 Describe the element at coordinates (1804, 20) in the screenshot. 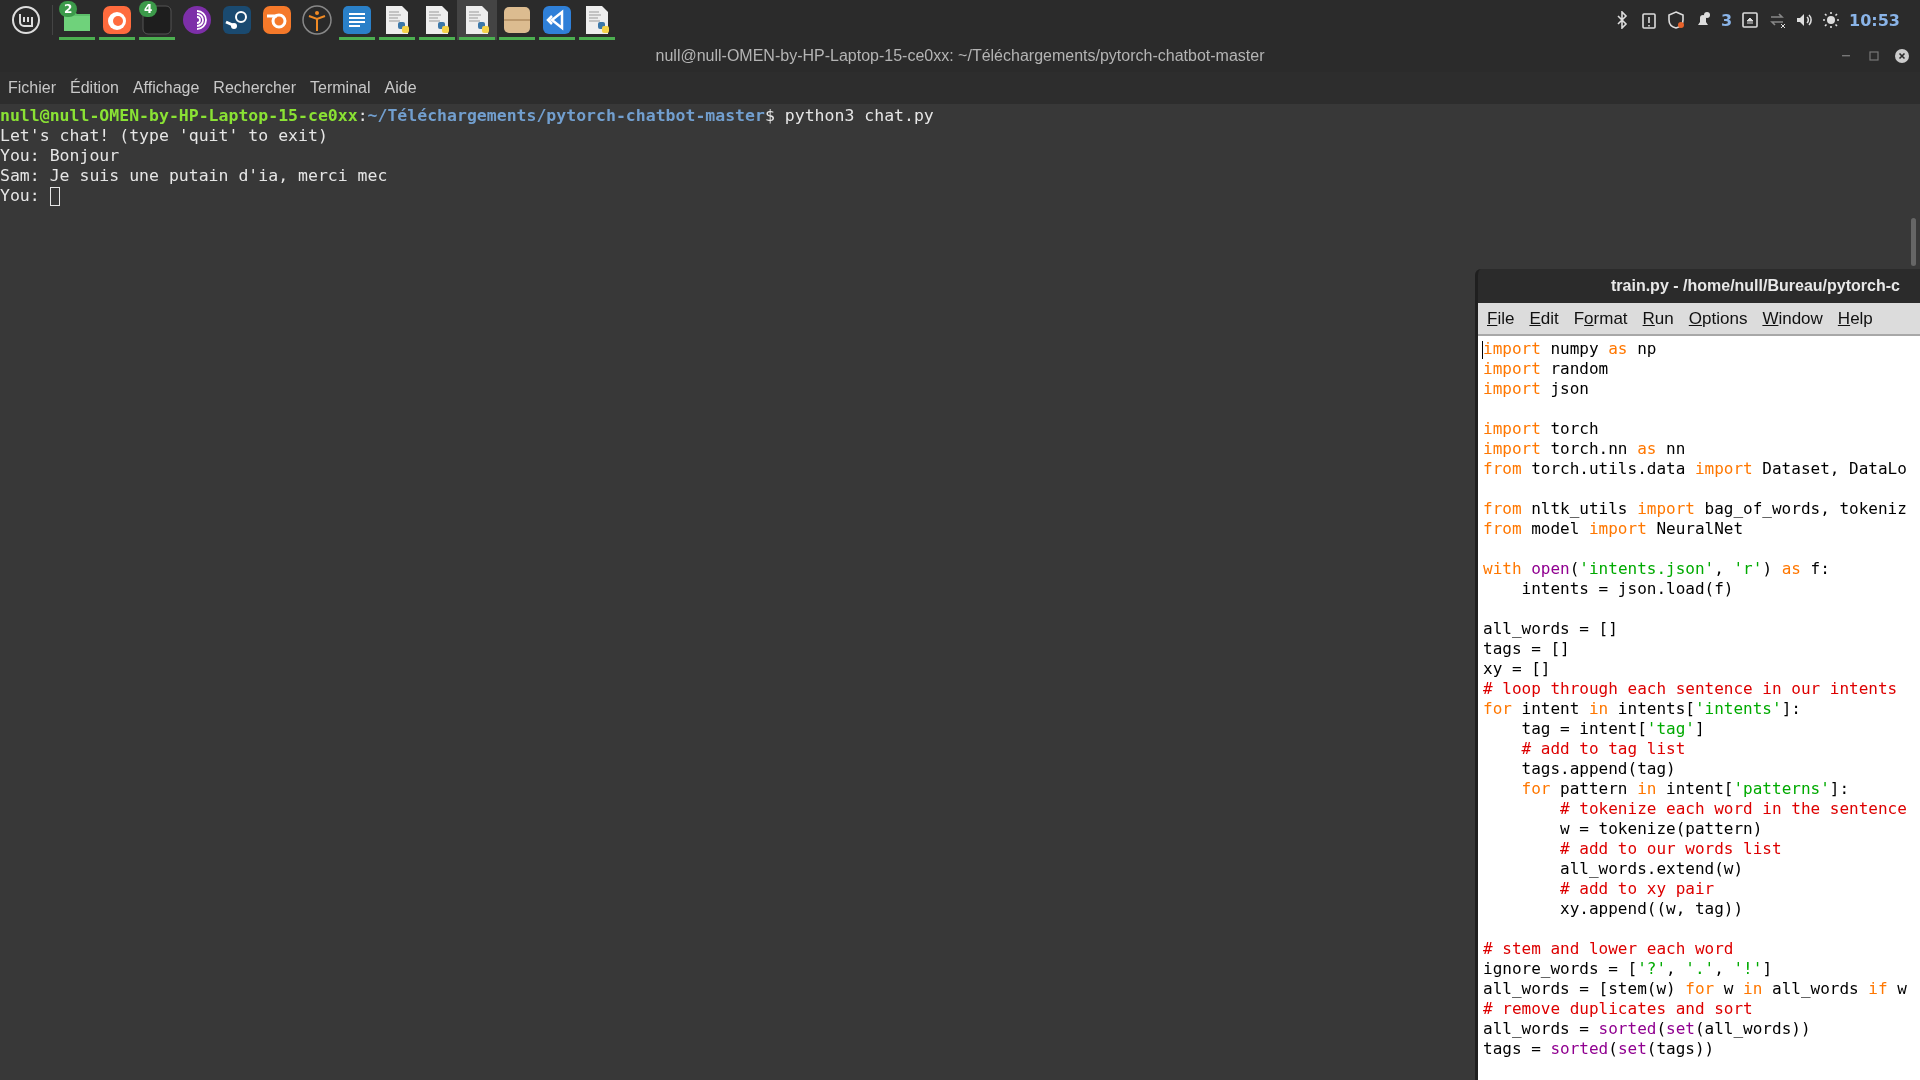

I see `volume-icon` at that location.